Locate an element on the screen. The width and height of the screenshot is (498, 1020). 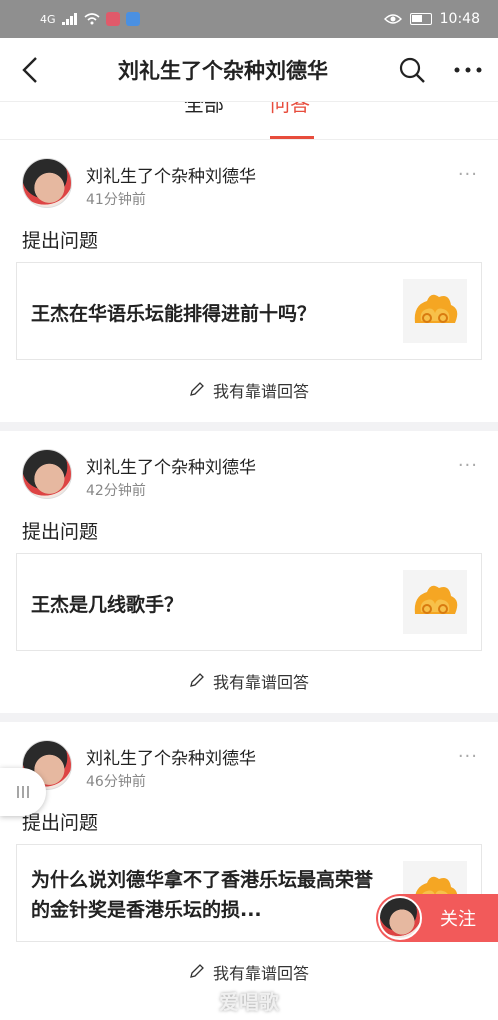
app-notification-icon is located at coordinates (112, 19).